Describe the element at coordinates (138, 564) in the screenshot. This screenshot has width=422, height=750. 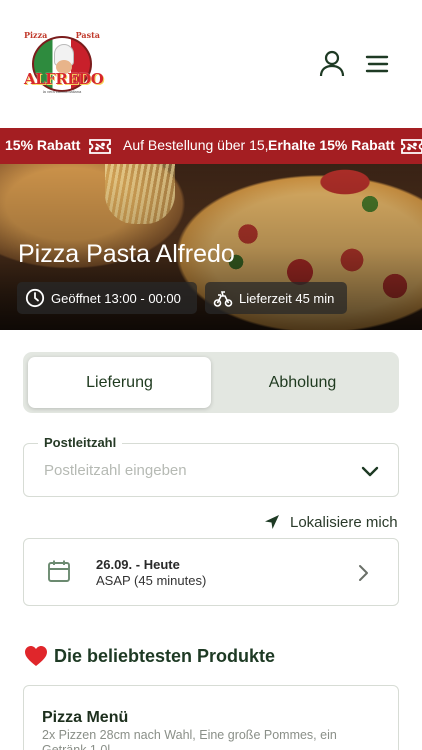
I see `schedule-date: 26.09. - Heute` at that location.